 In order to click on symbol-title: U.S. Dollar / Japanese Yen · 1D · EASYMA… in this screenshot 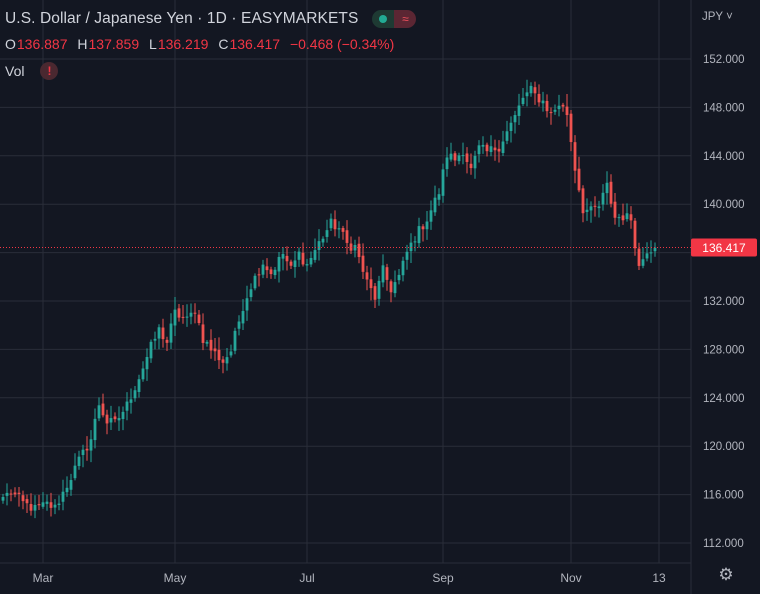, I will do `click(181, 19)`.